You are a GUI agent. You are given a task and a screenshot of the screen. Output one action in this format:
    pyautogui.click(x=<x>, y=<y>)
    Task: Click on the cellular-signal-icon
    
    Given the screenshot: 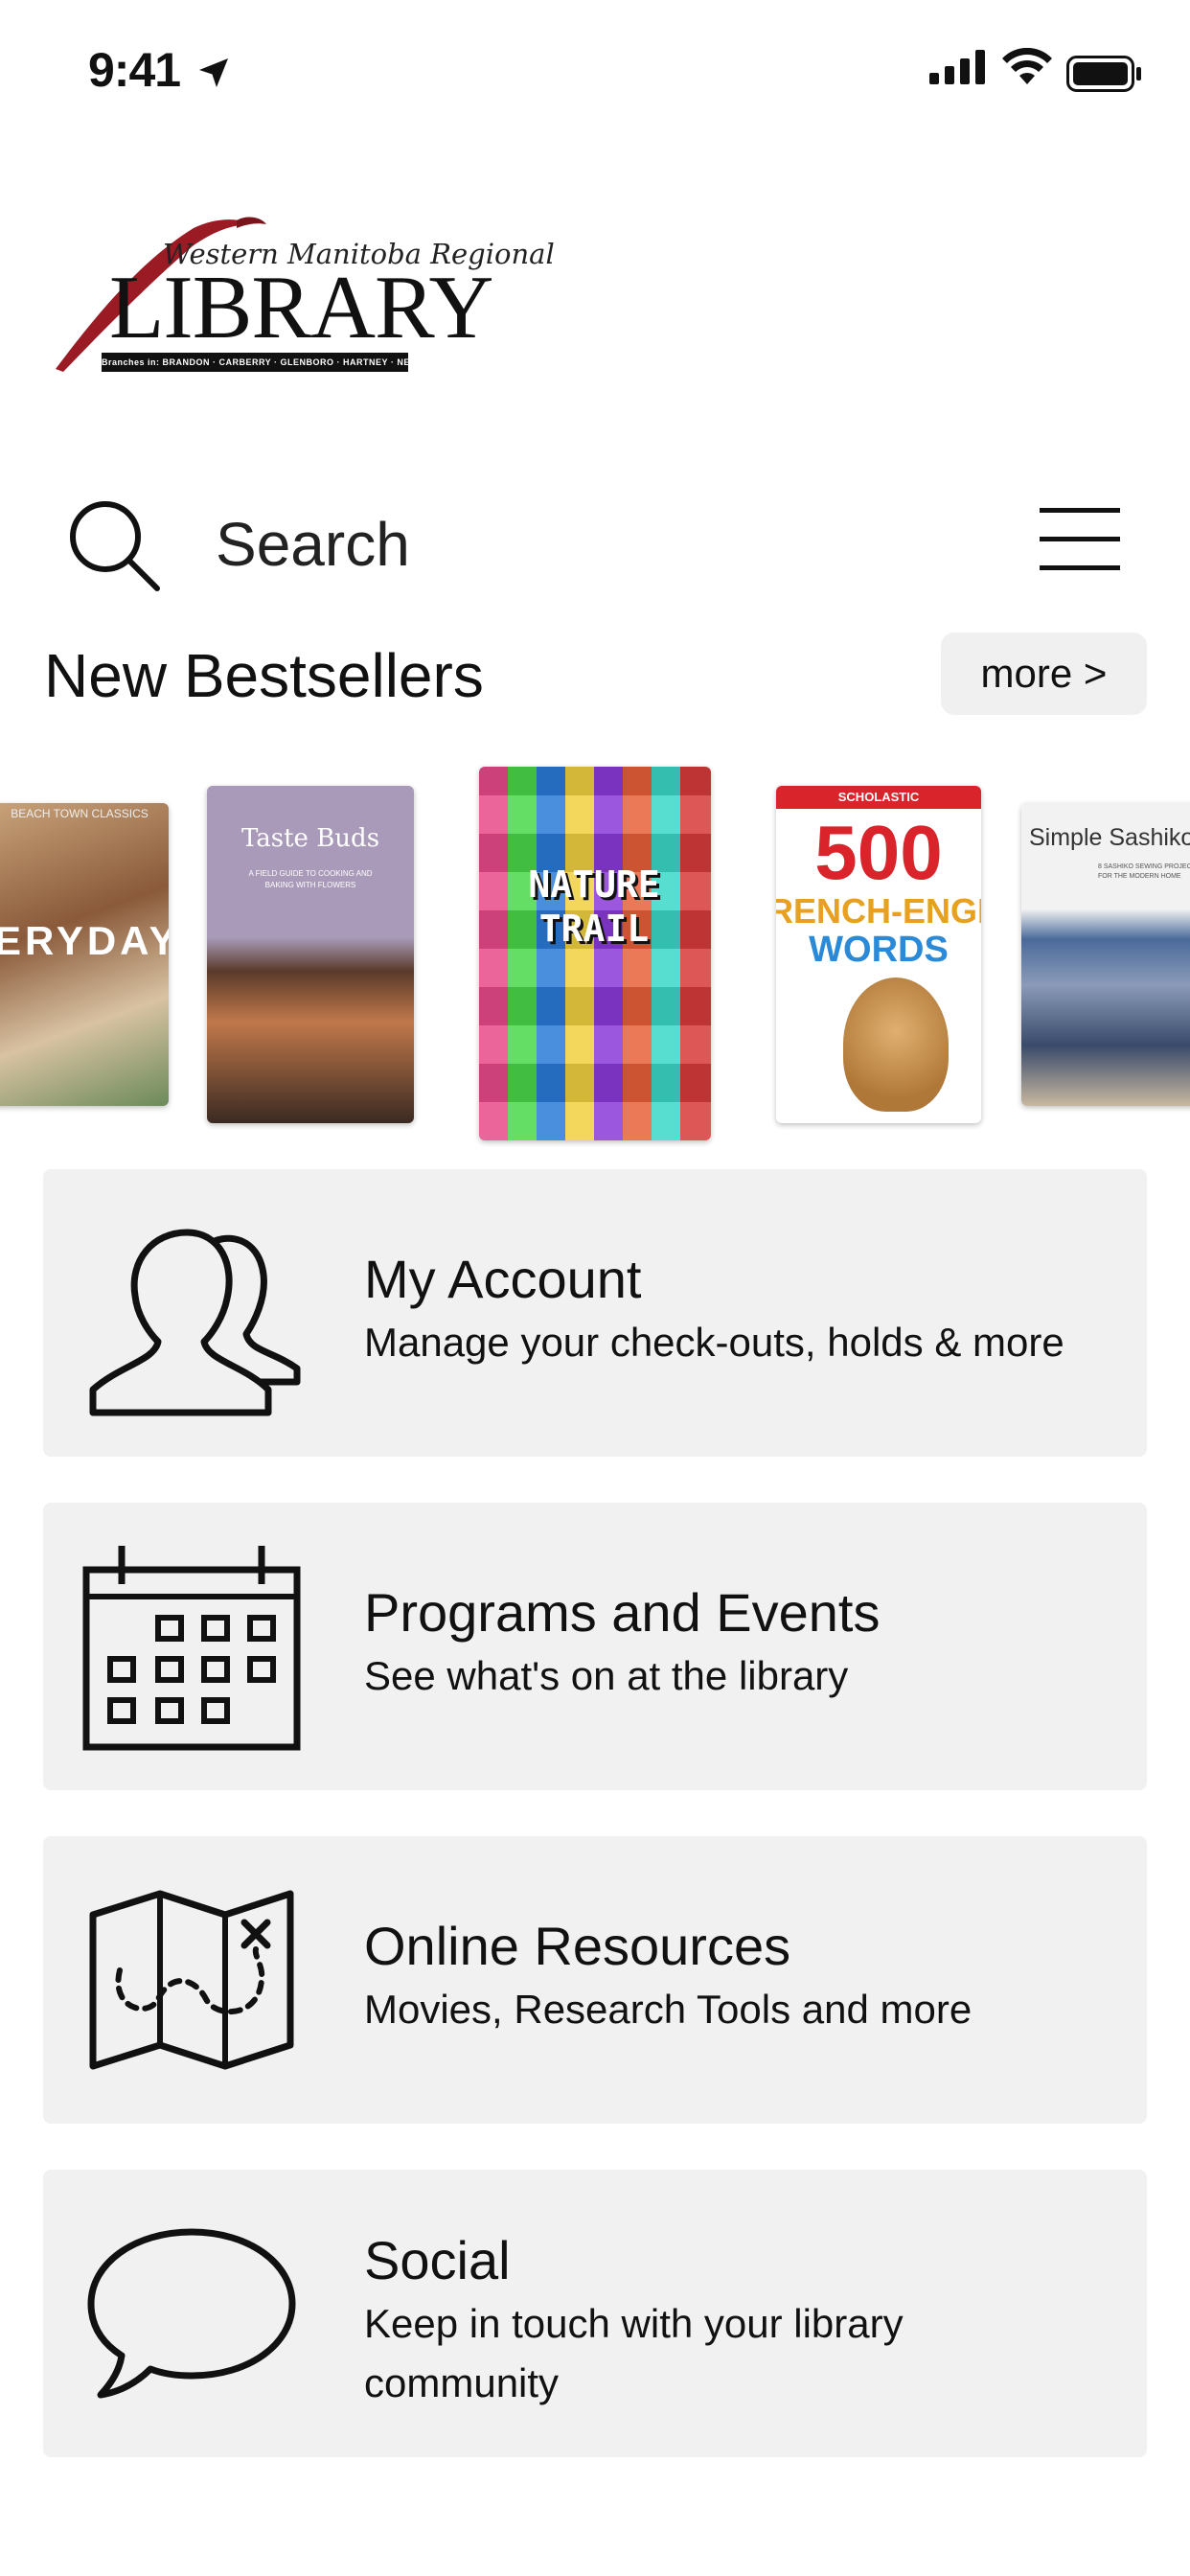 What is the action you would take?
    pyautogui.click(x=957, y=67)
    